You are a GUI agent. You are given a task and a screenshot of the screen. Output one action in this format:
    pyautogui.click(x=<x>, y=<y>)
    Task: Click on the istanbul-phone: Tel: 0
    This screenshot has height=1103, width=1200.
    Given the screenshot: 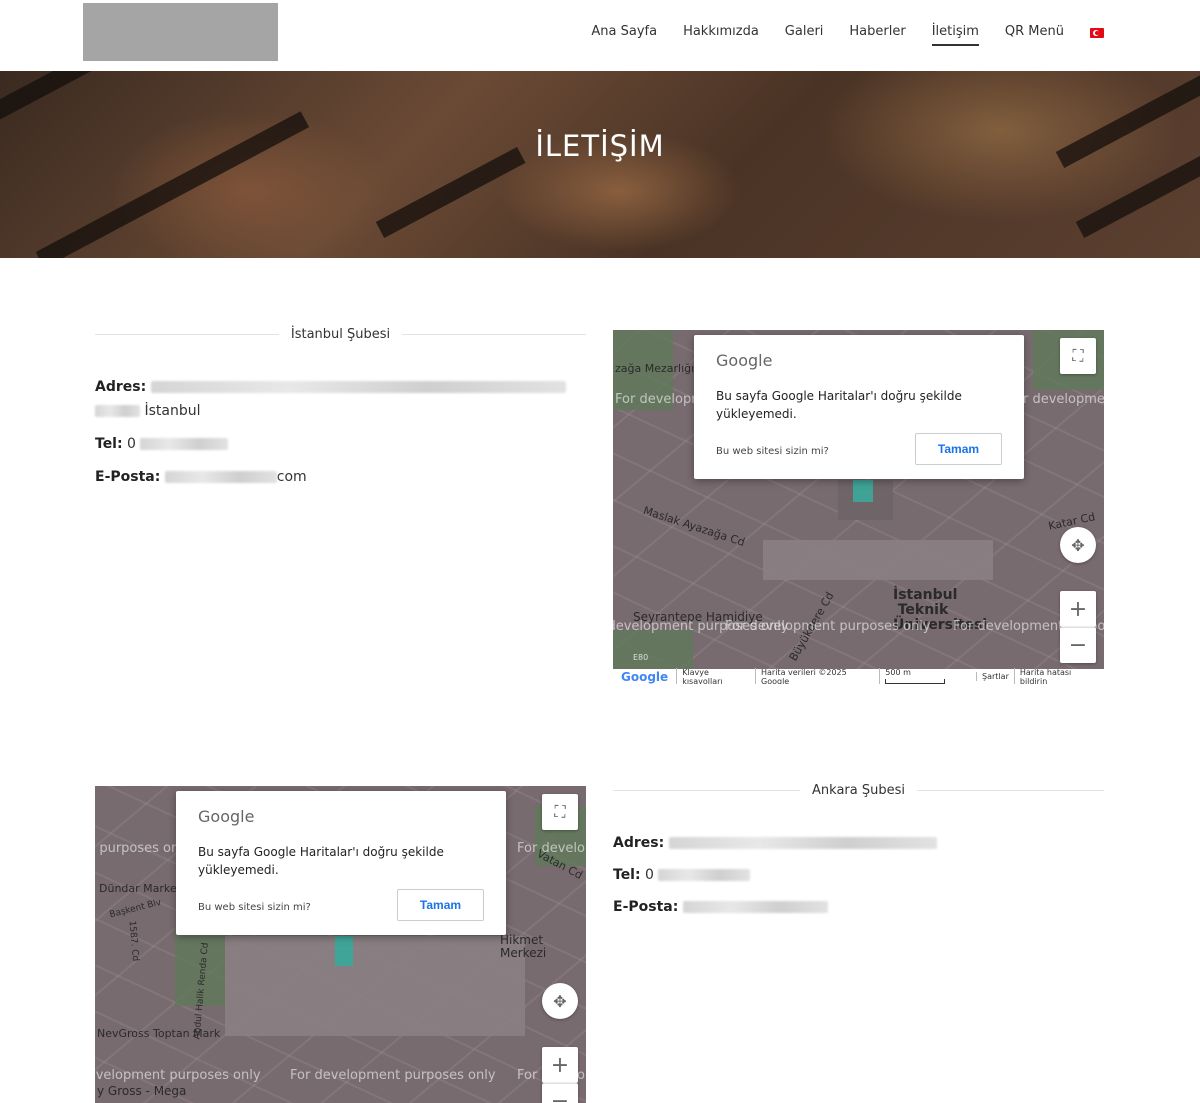 What is the action you would take?
    pyautogui.click(x=335, y=444)
    